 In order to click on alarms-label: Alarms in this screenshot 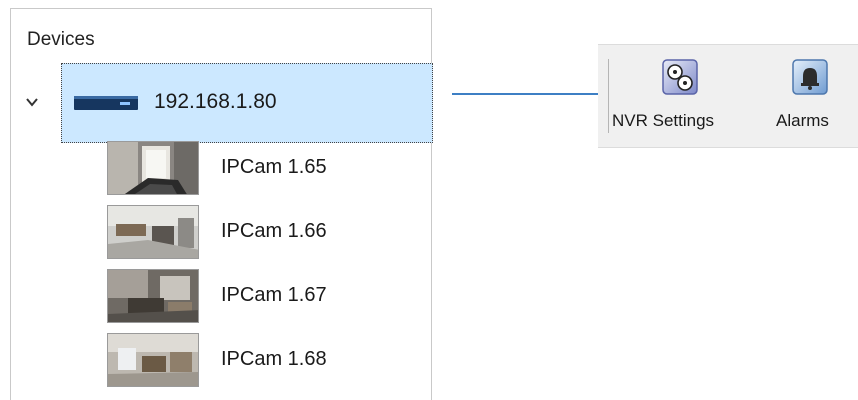, I will do `click(802, 120)`.